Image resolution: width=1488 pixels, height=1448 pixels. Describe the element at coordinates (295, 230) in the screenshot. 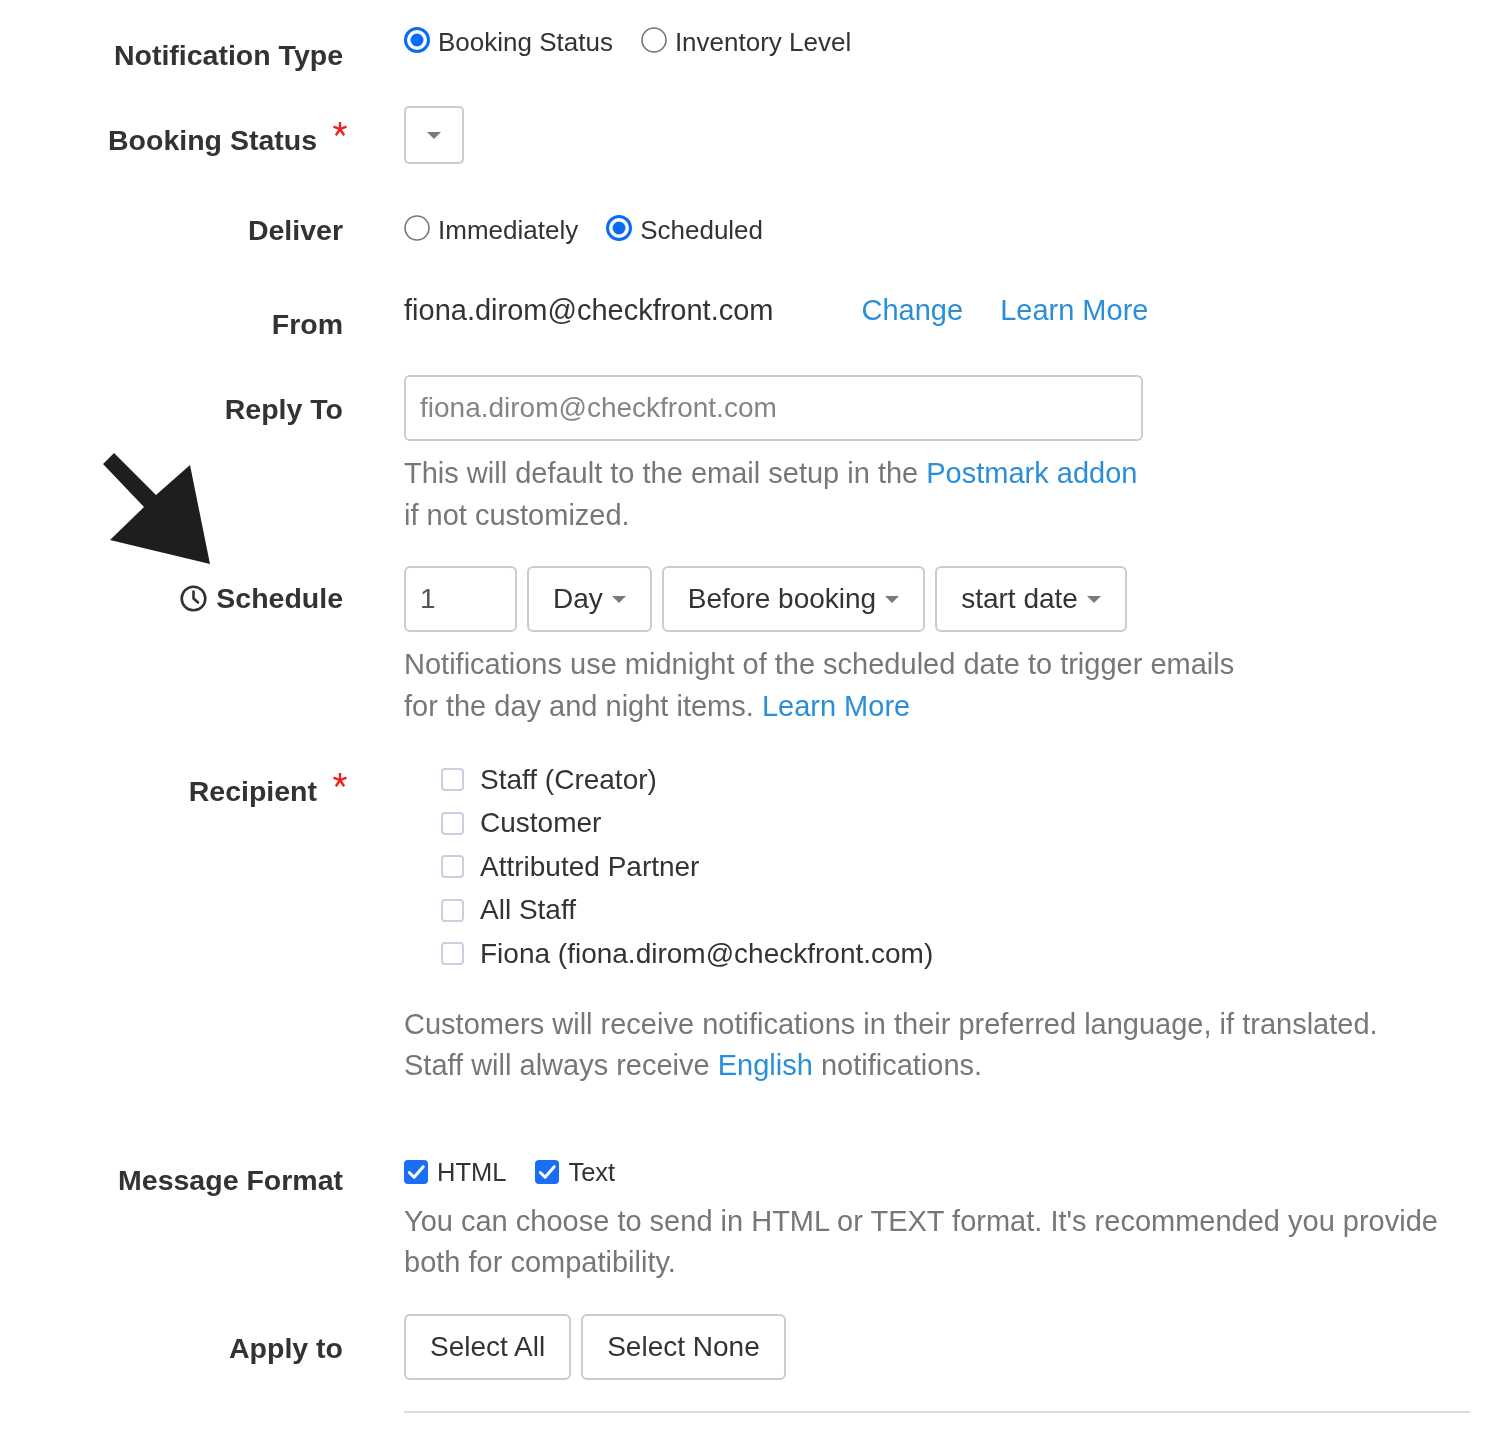

I see `field-label: Deliver` at that location.